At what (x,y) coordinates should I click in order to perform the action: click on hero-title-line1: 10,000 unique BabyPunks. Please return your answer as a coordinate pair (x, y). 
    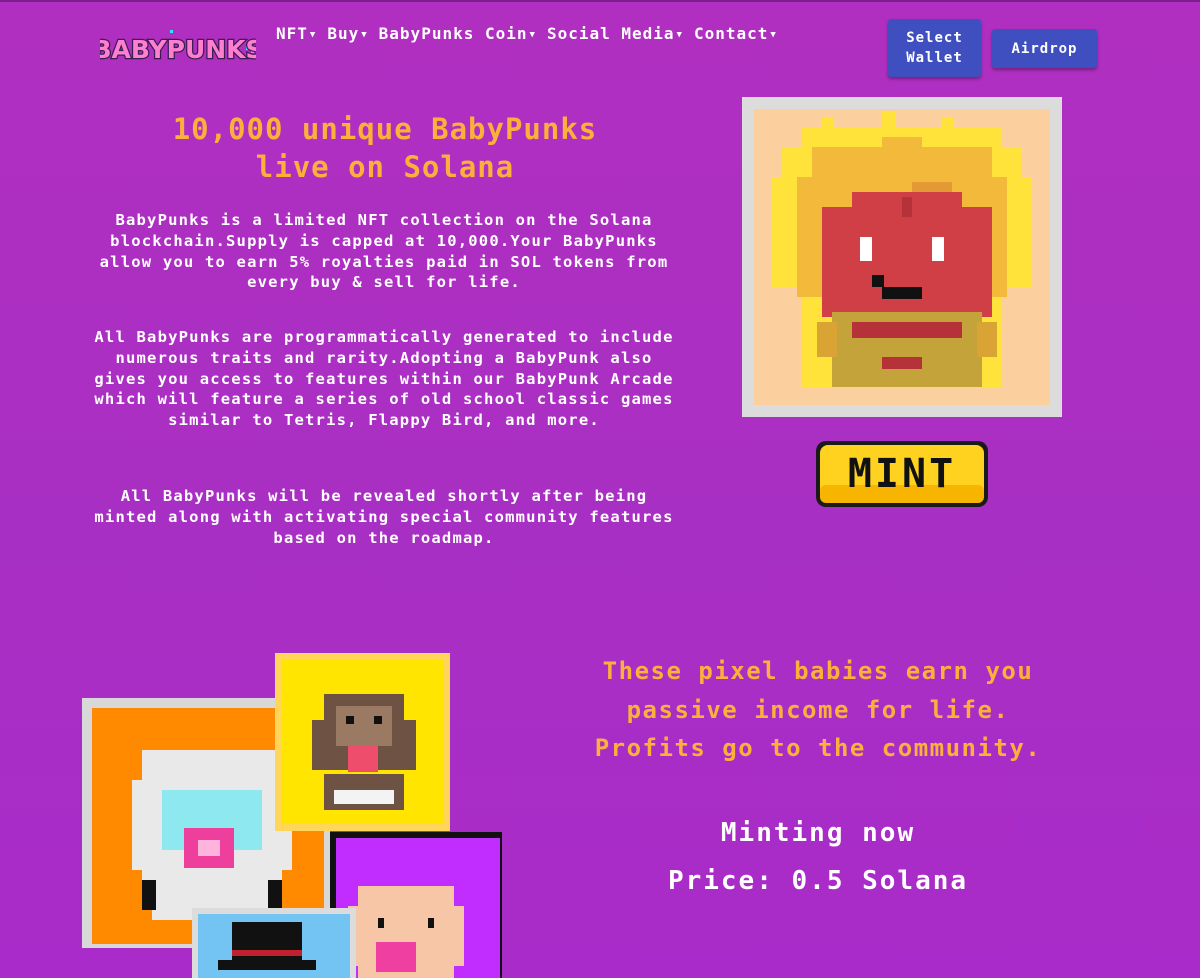
    Looking at the image, I should click on (385, 129).